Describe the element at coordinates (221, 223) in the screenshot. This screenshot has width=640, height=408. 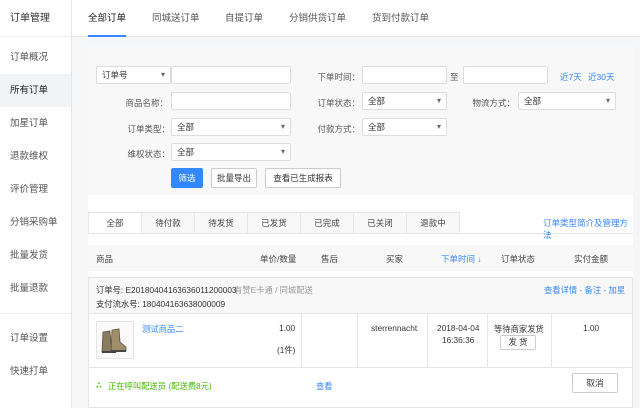
I see `status-tab-pending-shipment: 待发货` at that location.